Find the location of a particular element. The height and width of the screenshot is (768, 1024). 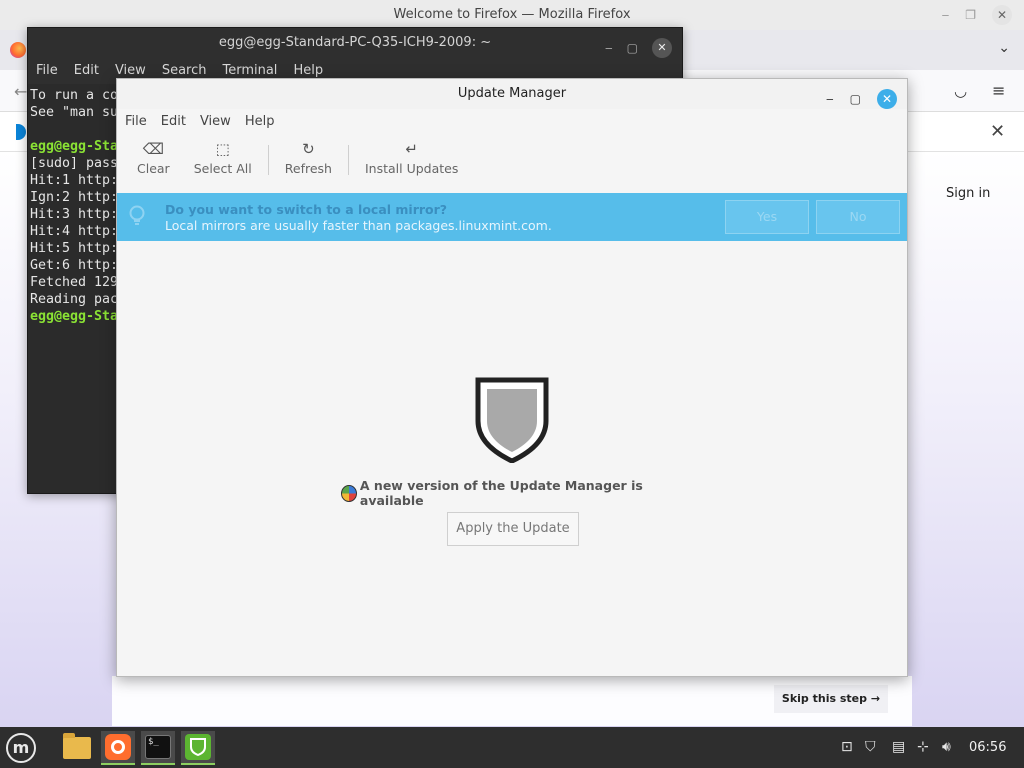

refresh-label: Refresh is located at coordinates (308, 168).